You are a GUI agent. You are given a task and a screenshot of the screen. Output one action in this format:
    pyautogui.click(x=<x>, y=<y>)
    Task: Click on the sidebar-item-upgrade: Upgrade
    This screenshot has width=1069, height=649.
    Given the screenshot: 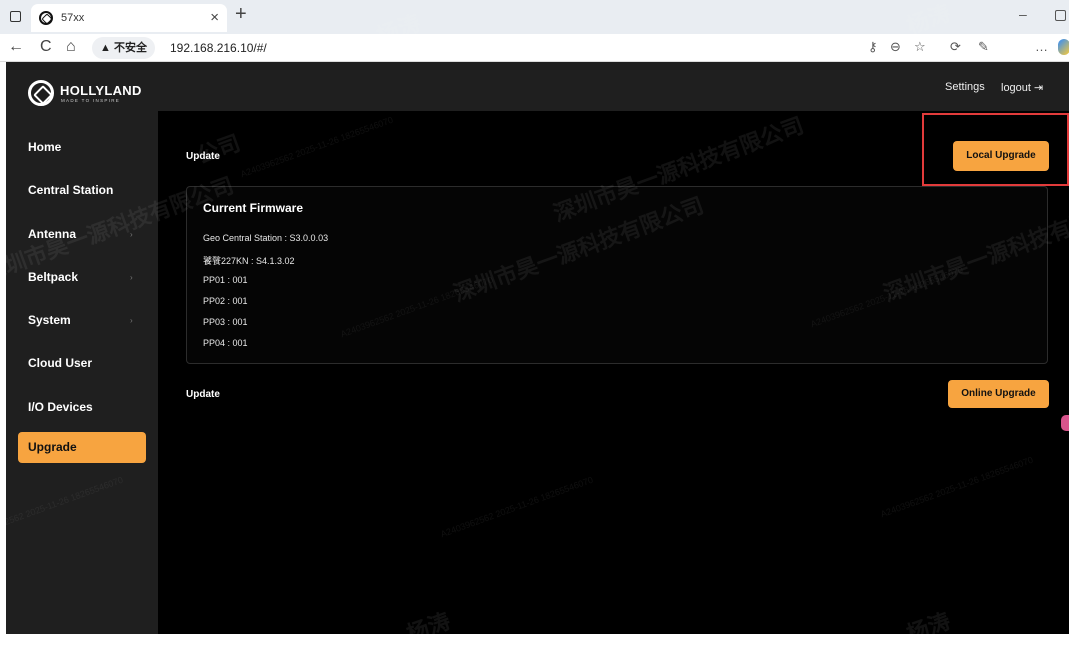 What is the action you would take?
    pyautogui.click(x=82, y=447)
    